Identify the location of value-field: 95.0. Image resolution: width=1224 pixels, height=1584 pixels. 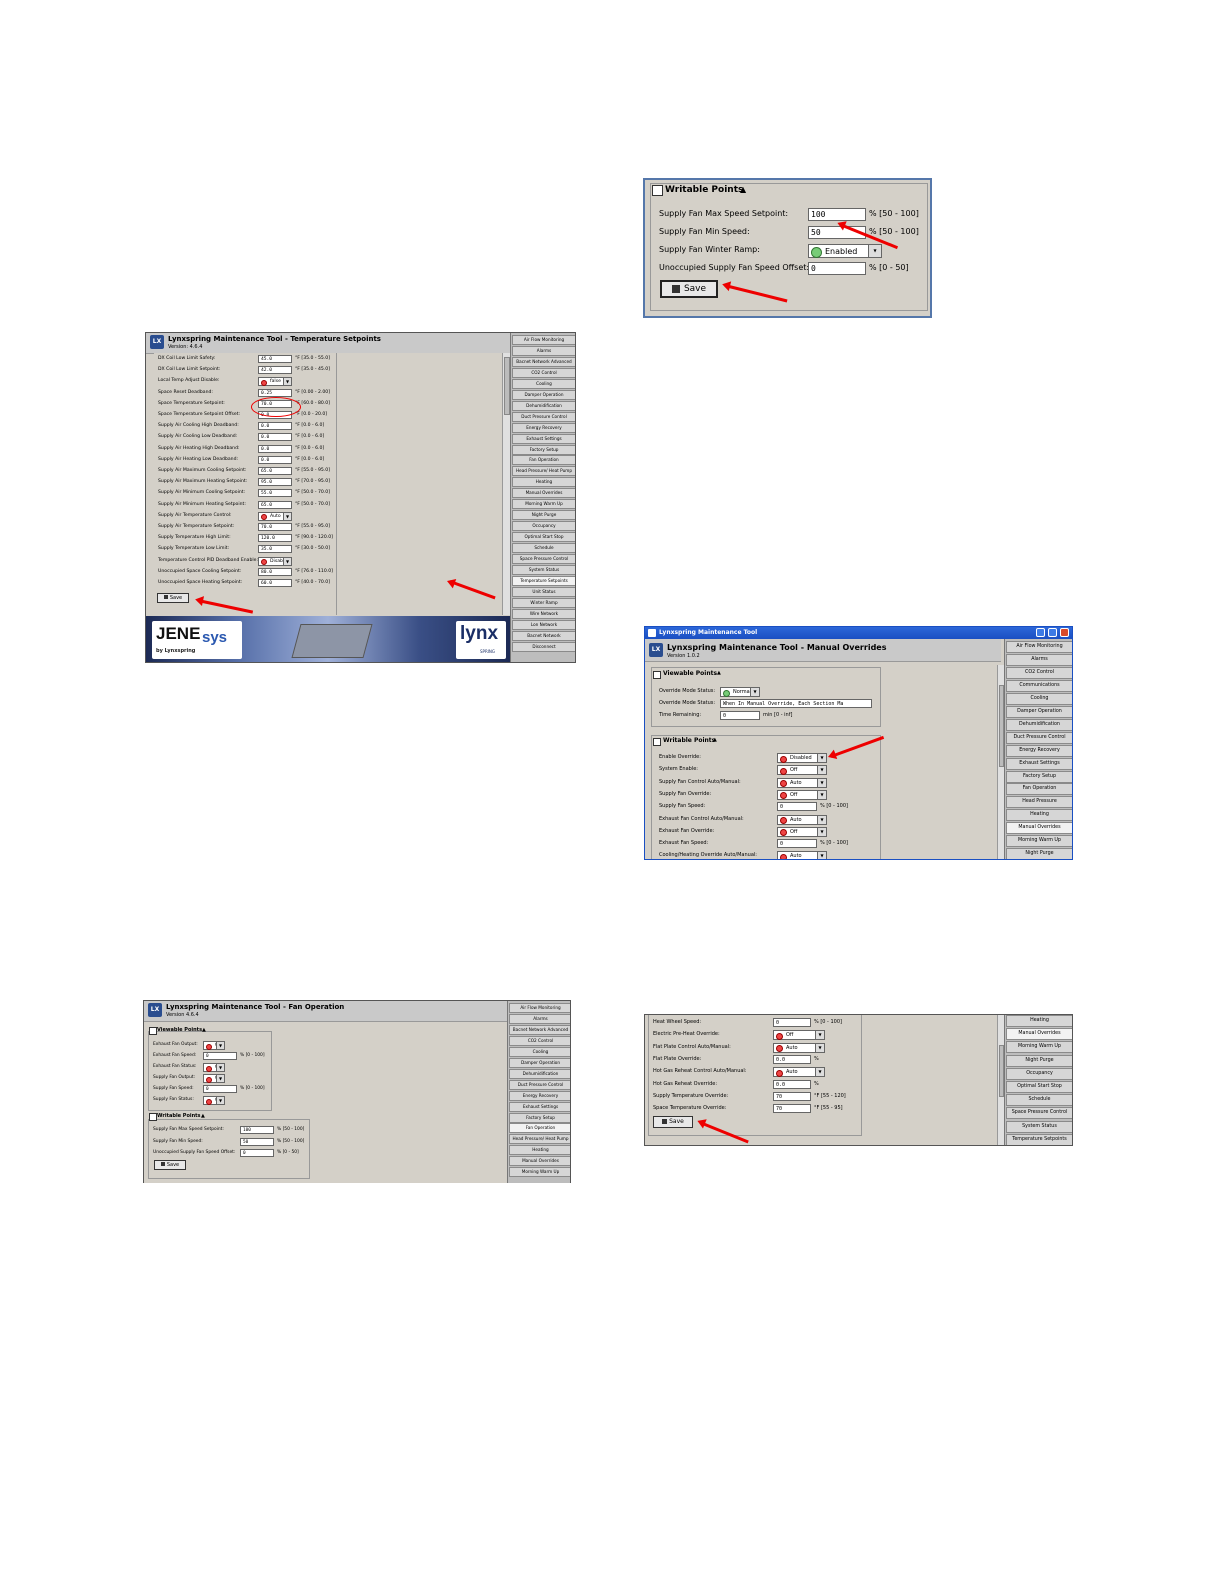
(275, 482).